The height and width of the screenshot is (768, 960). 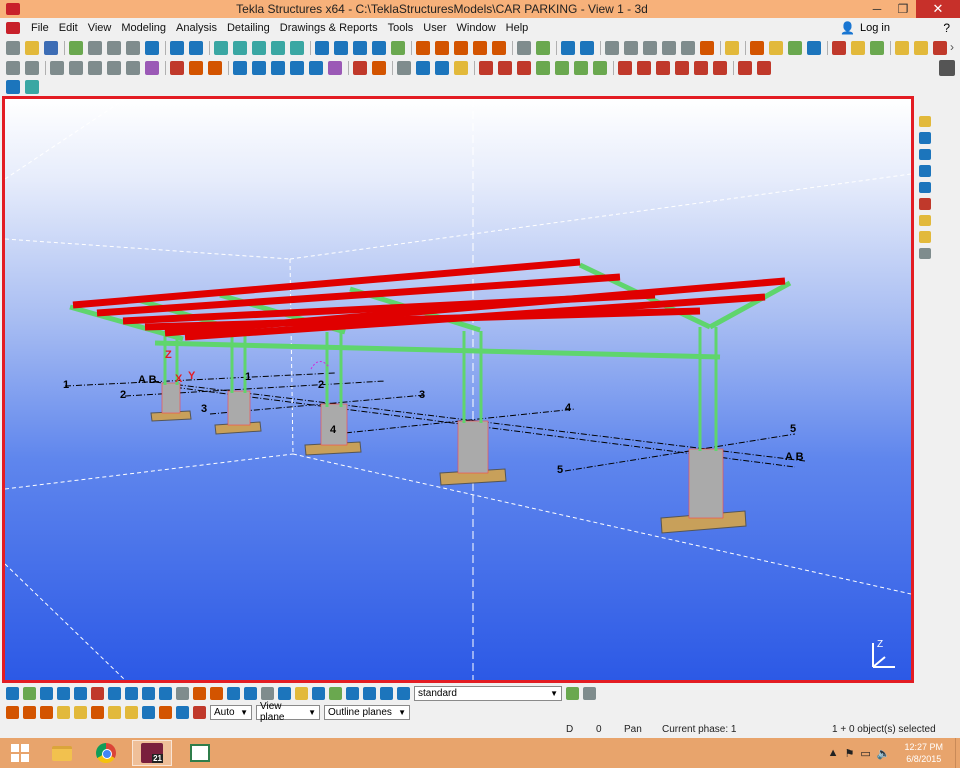 What do you see at coordinates (148, 693) in the screenshot?
I see `select-cuts-bottom-icon` at bounding box center [148, 693].